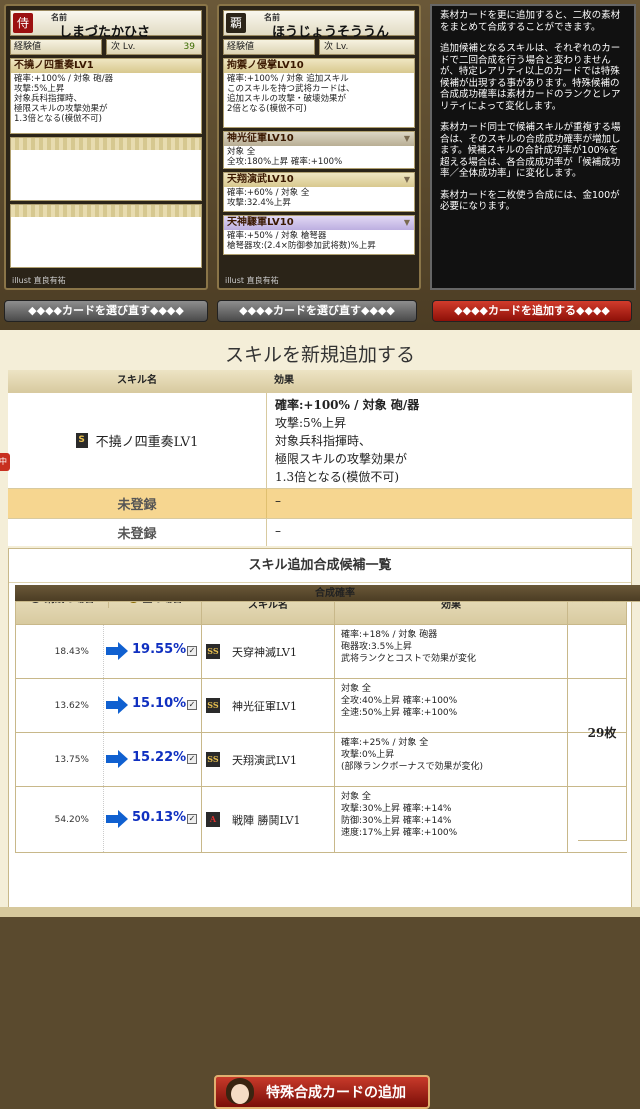 The image size is (640, 1109). What do you see at coordinates (58, 119) in the screenshot?
I see `skill-line: 1.3倍となる(模倣不可)` at bounding box center [58, 119].